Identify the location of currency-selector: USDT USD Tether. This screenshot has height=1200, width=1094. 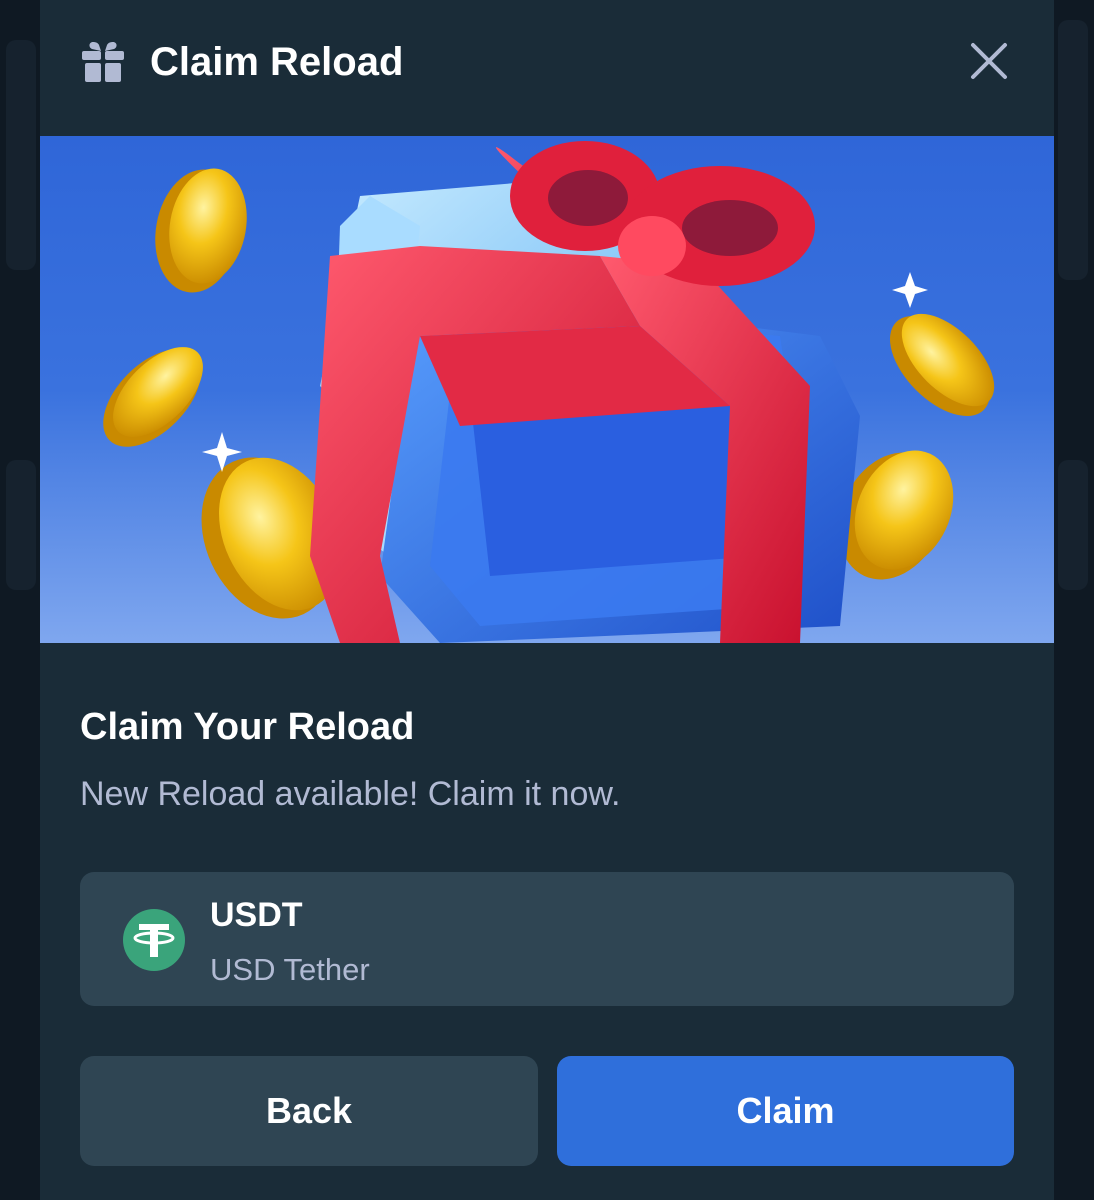
(547, 939).